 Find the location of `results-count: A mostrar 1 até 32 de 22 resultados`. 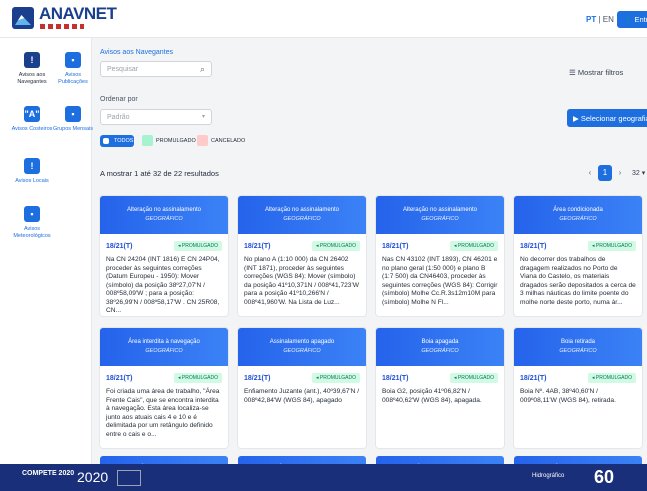

results-count: A mostrar 1 até 32 de 22 resultados is located at coordinates (159, 173).